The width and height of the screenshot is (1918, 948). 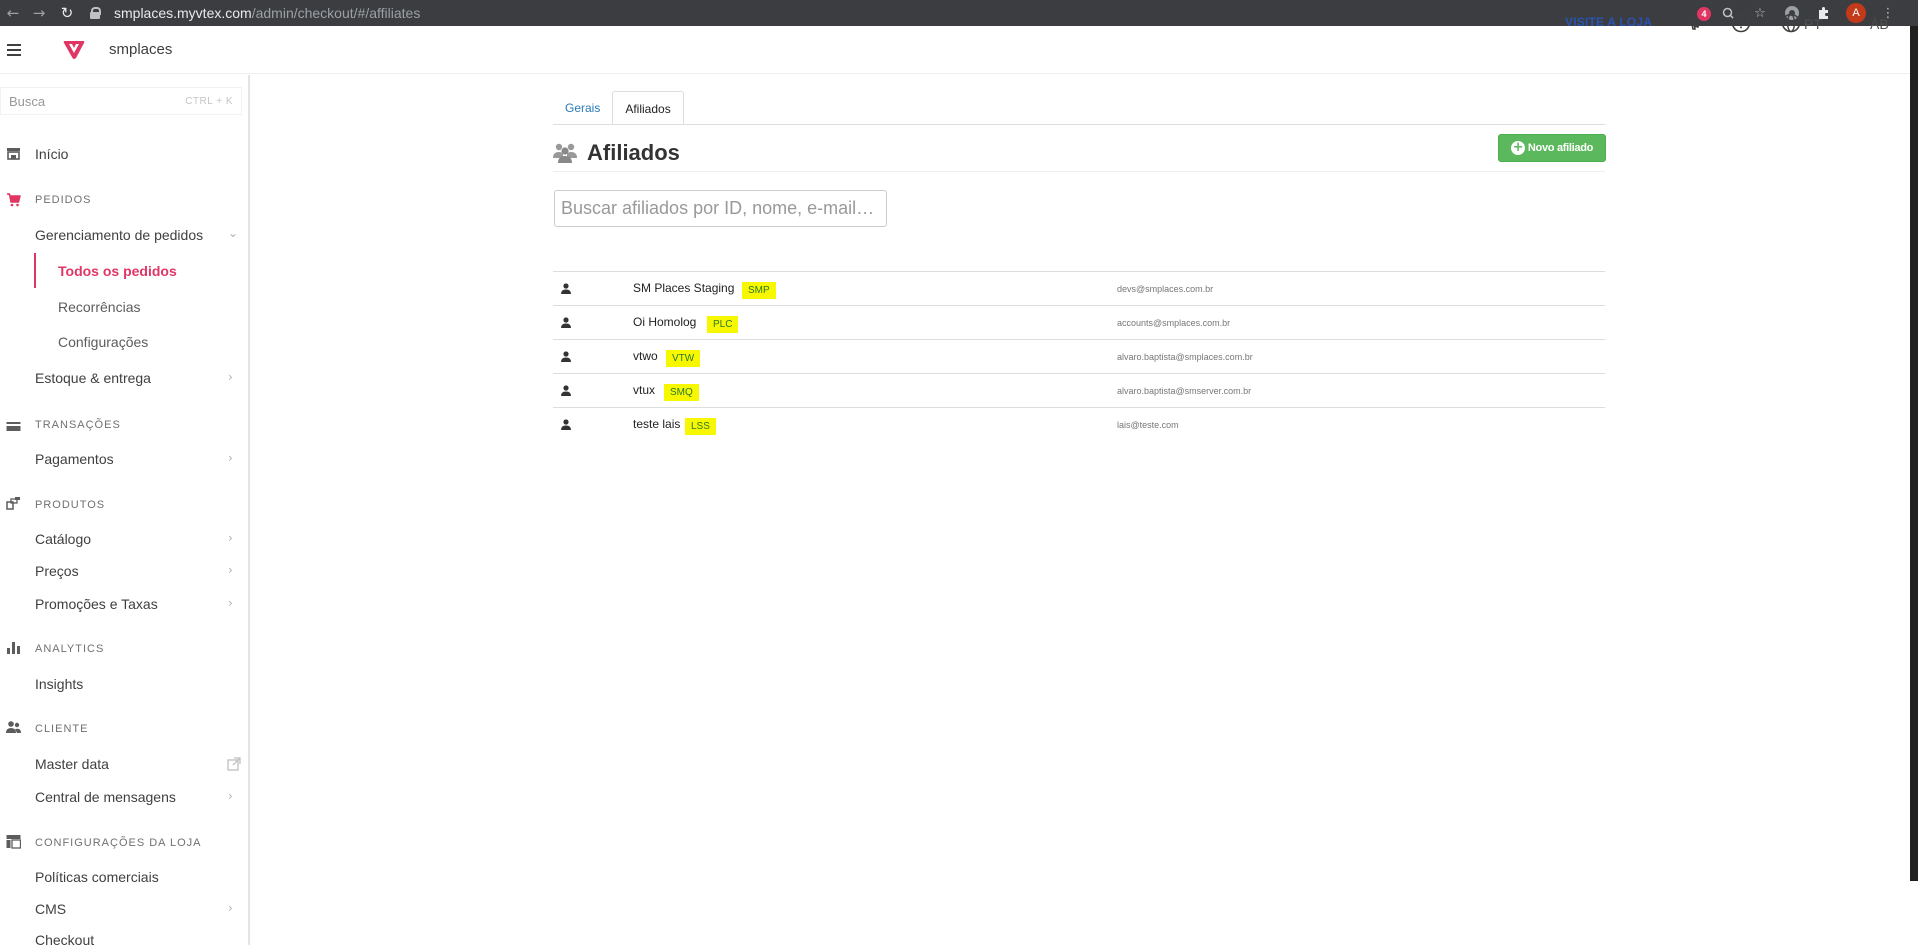 I want to click on table-row: teste lais LSS lais@teste.com, so click(x=1079, y=424).